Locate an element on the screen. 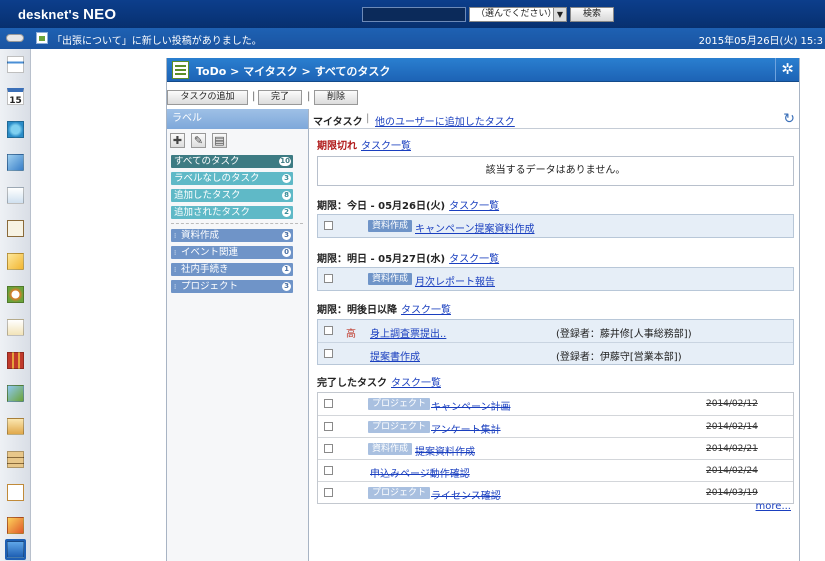  label-custom-item: ⁞ プロジェクト 3 is located at coordinates (232, 286).